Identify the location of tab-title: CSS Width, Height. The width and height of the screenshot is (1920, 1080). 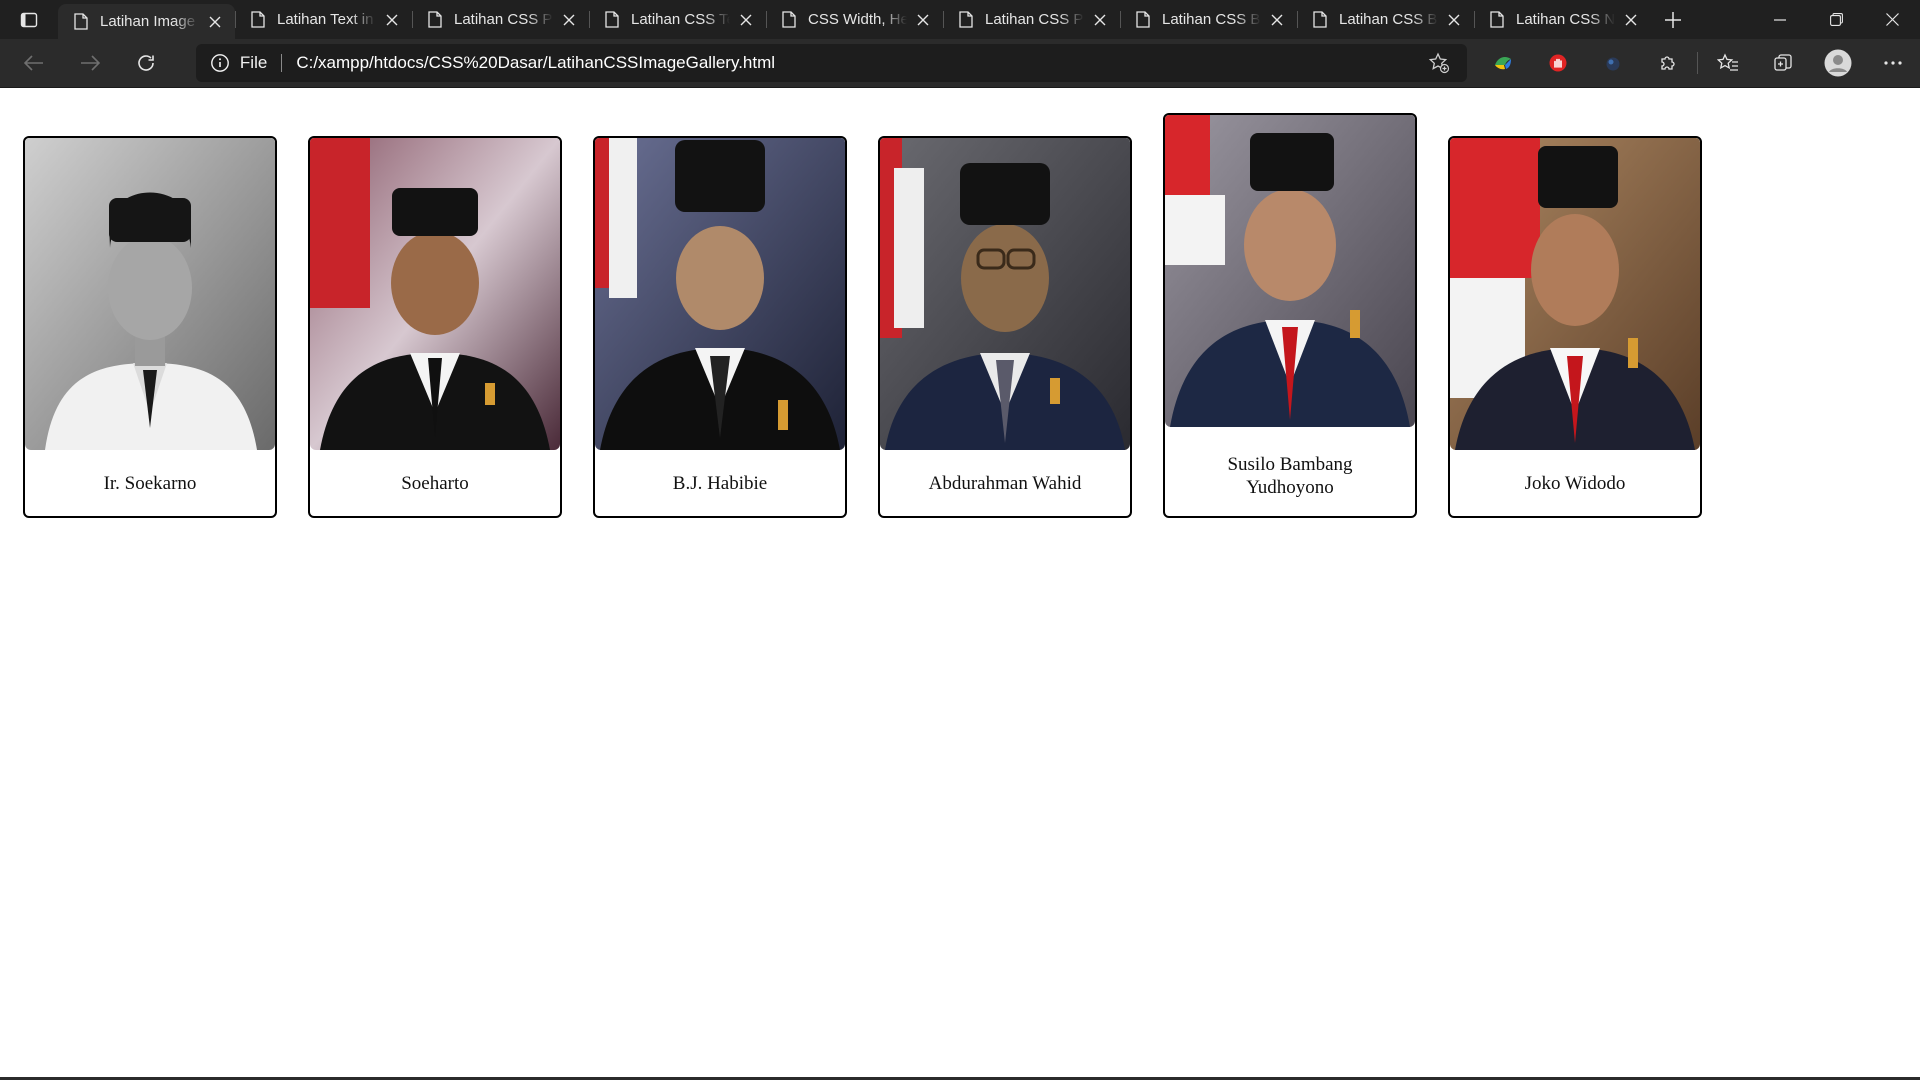
(857, 19).